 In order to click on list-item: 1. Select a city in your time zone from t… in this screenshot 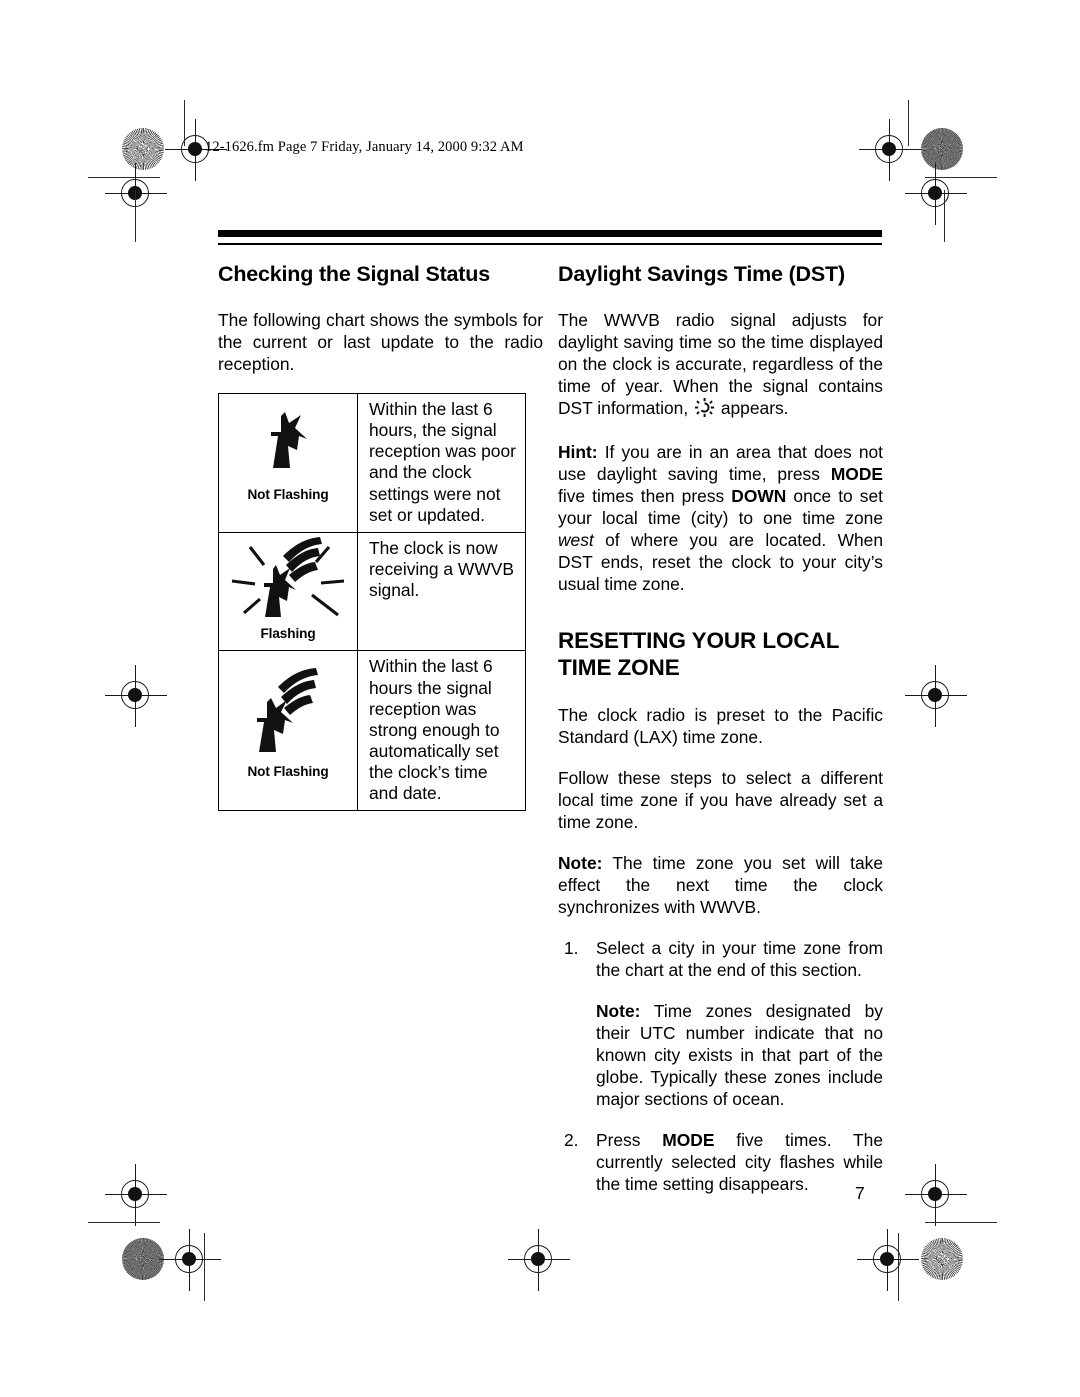, I will do `click(720, 1023)`.